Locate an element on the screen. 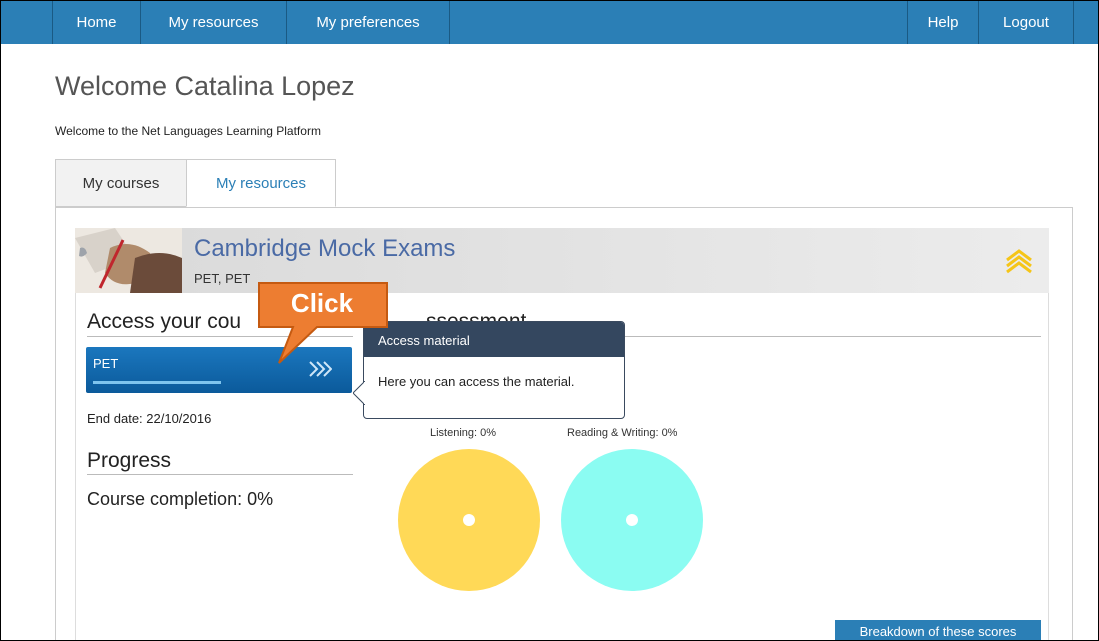 Image resolution: width=1099 pixels, height=641 pixels. nav-my-resources: My resources is located at coordinates (214, 22).